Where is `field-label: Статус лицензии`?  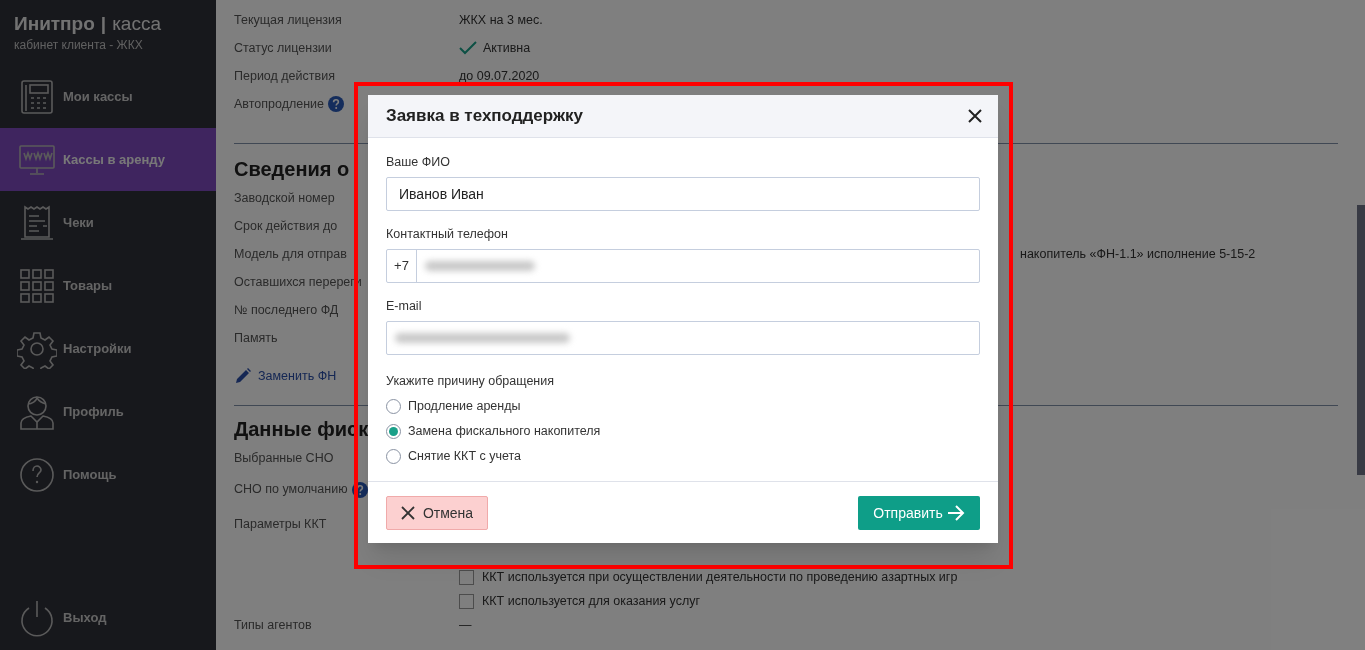 field-label: Статус лицензии is located at coordinates (283, 48).